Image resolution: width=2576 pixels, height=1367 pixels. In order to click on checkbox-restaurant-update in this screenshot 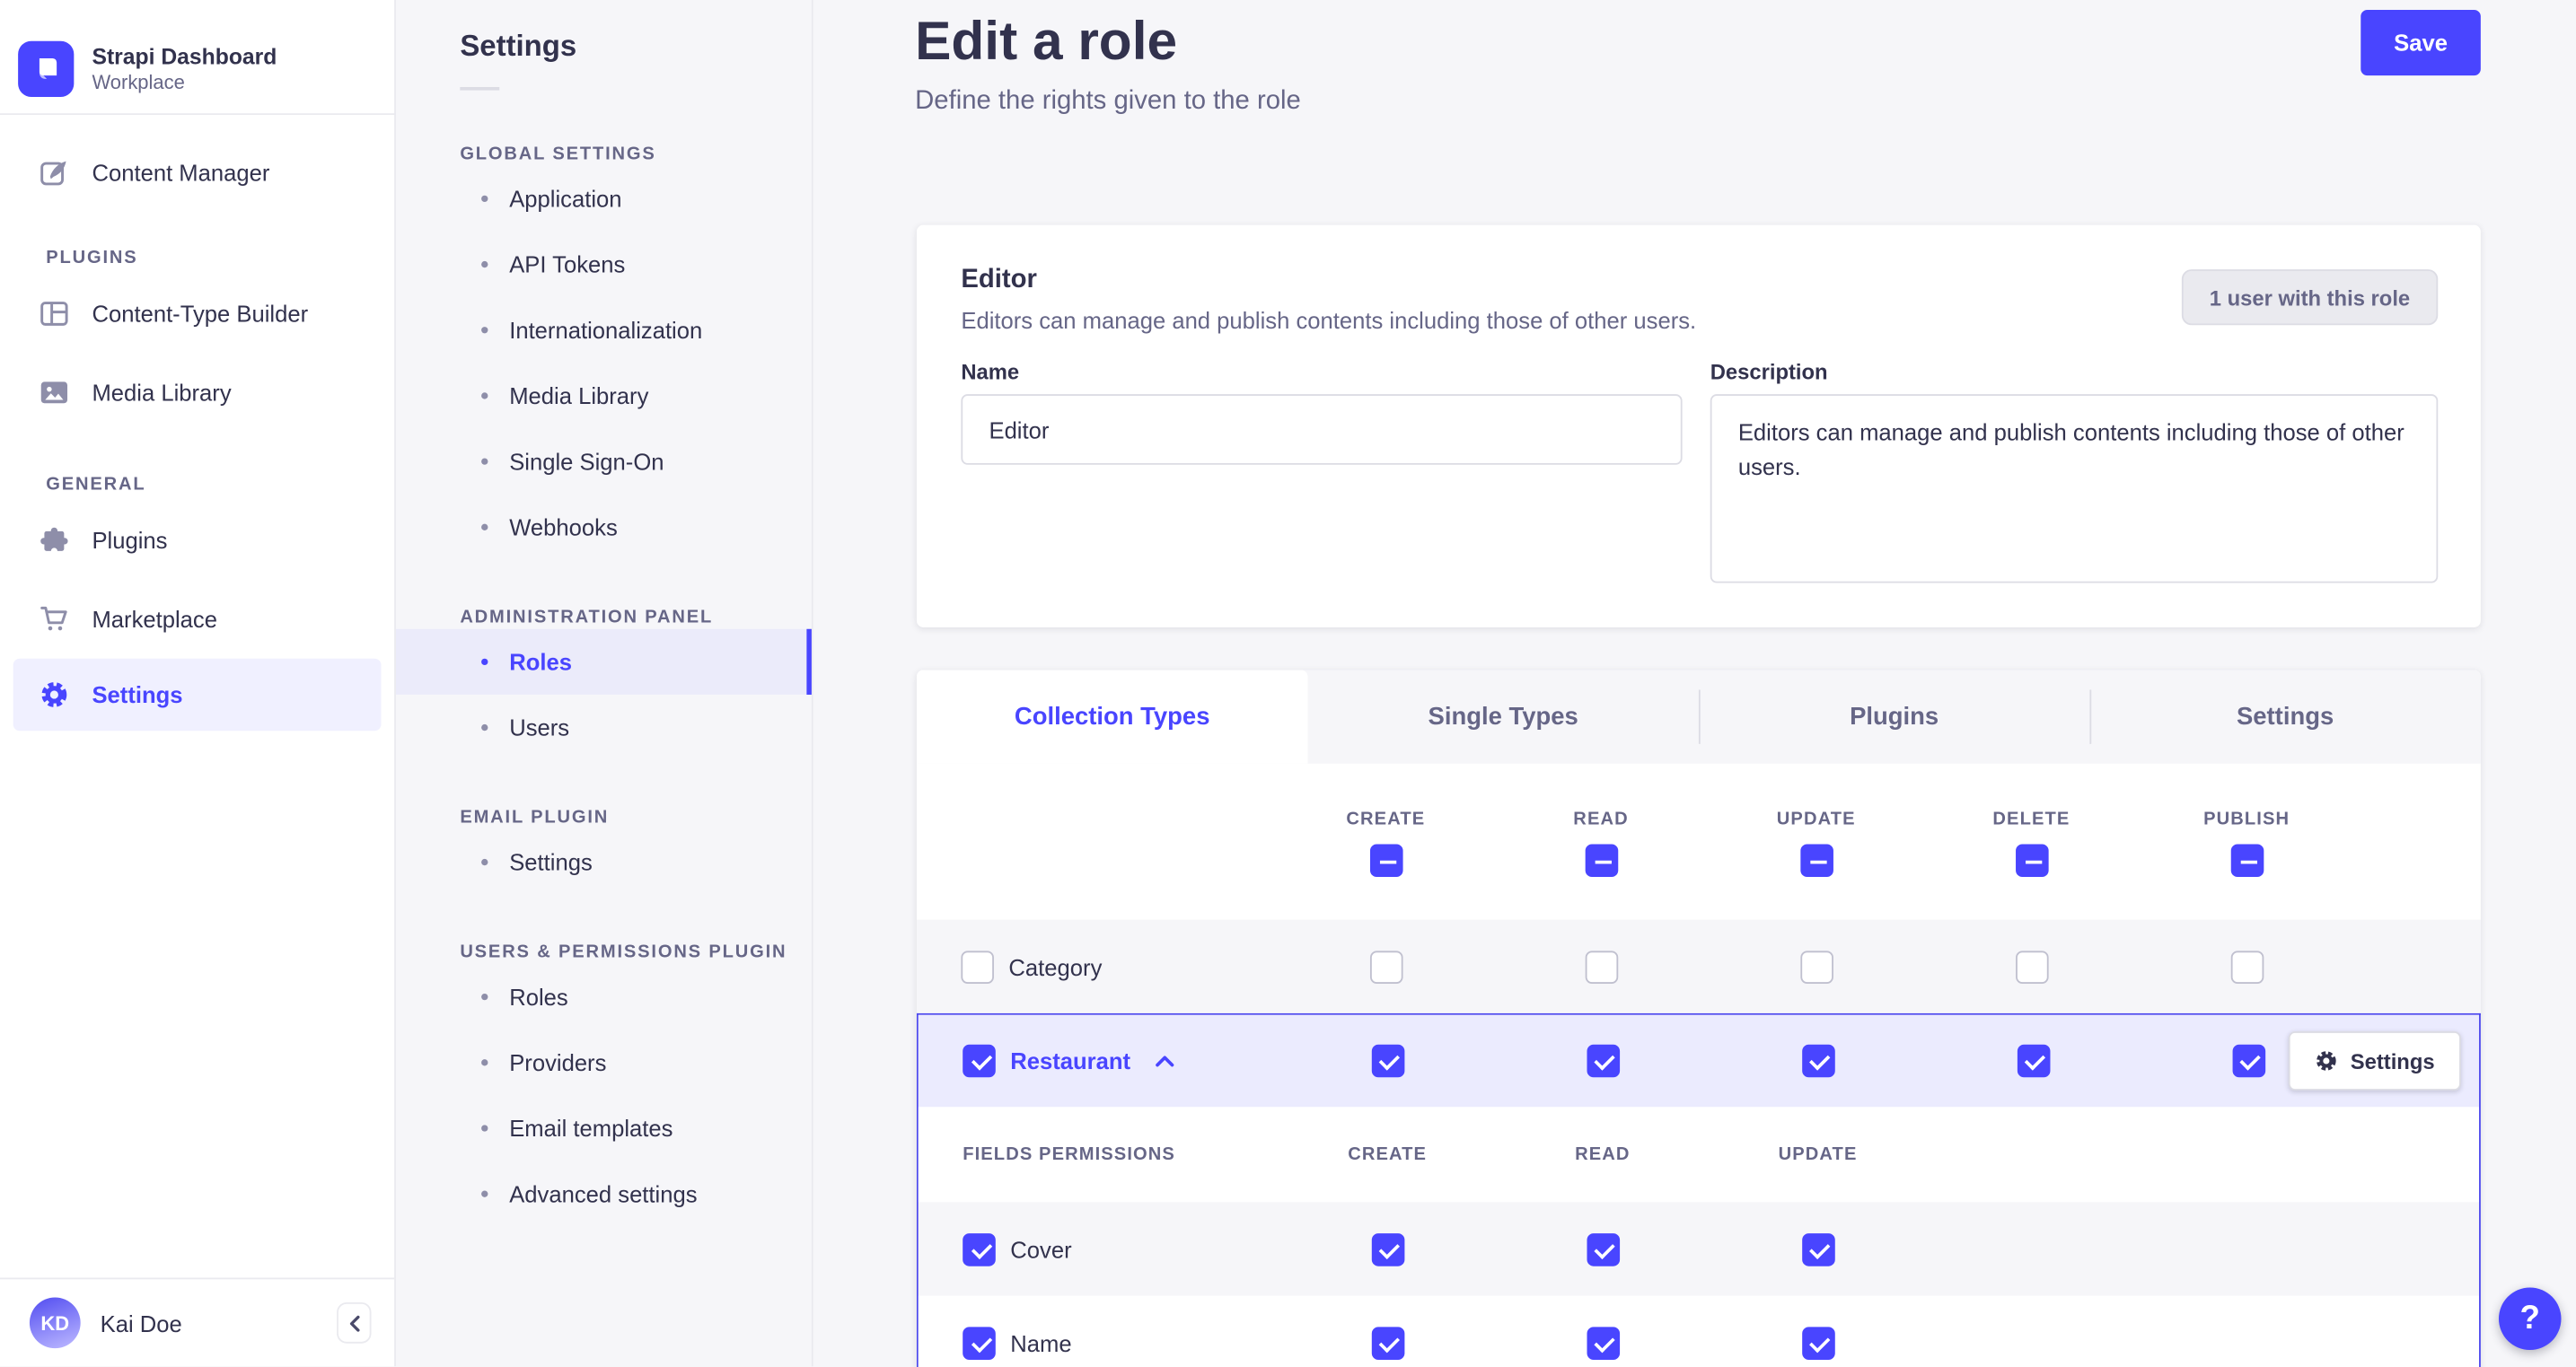, I will do `click(1818, 1061)`.